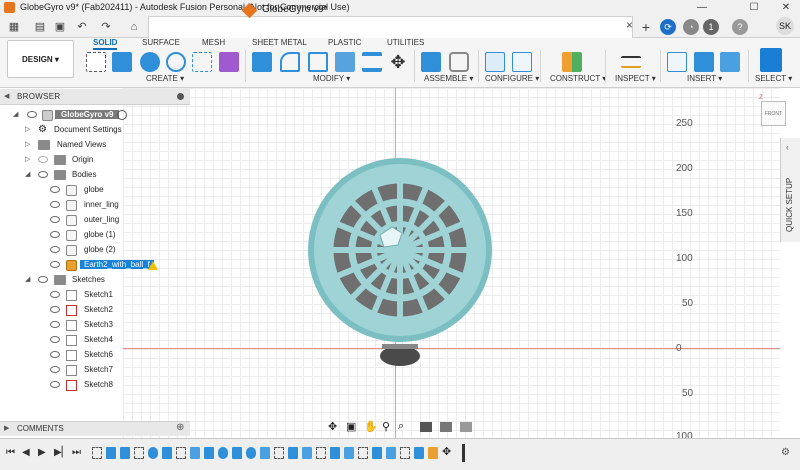  I want to click on home-icon: ⌂, so click(134, 27).